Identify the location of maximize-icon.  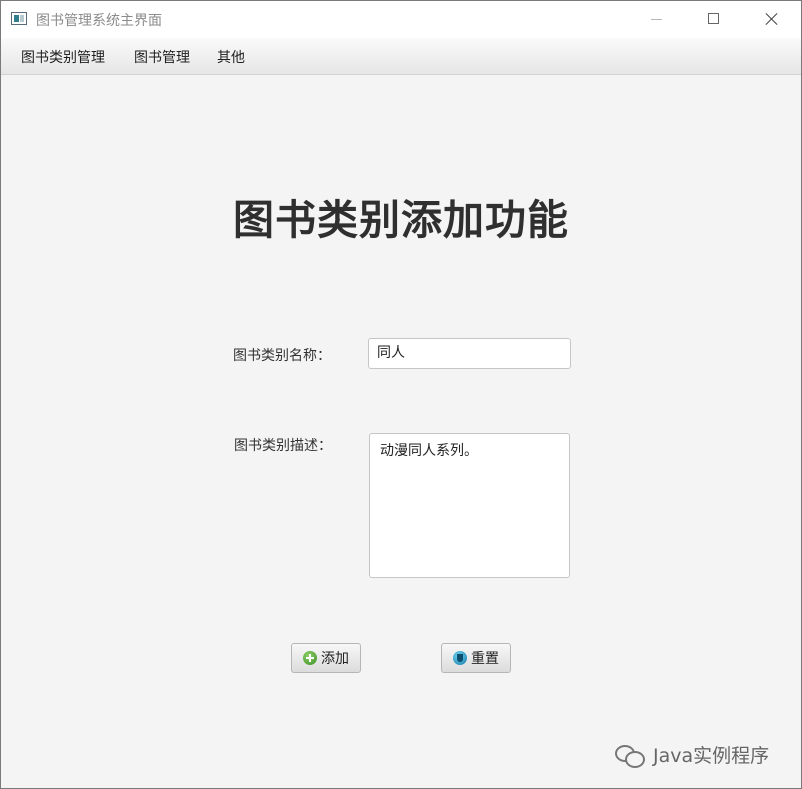
(713, 18).